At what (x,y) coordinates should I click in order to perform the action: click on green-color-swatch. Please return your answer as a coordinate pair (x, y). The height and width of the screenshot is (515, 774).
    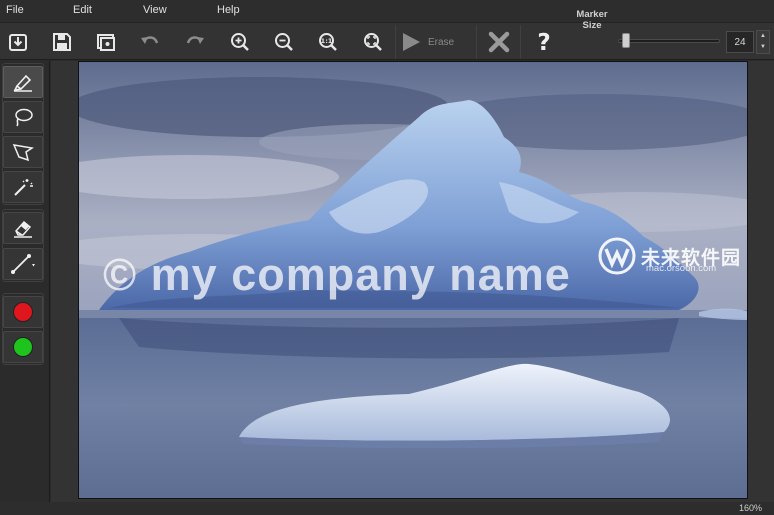
    Looking at the image, I should click on (23, 347).